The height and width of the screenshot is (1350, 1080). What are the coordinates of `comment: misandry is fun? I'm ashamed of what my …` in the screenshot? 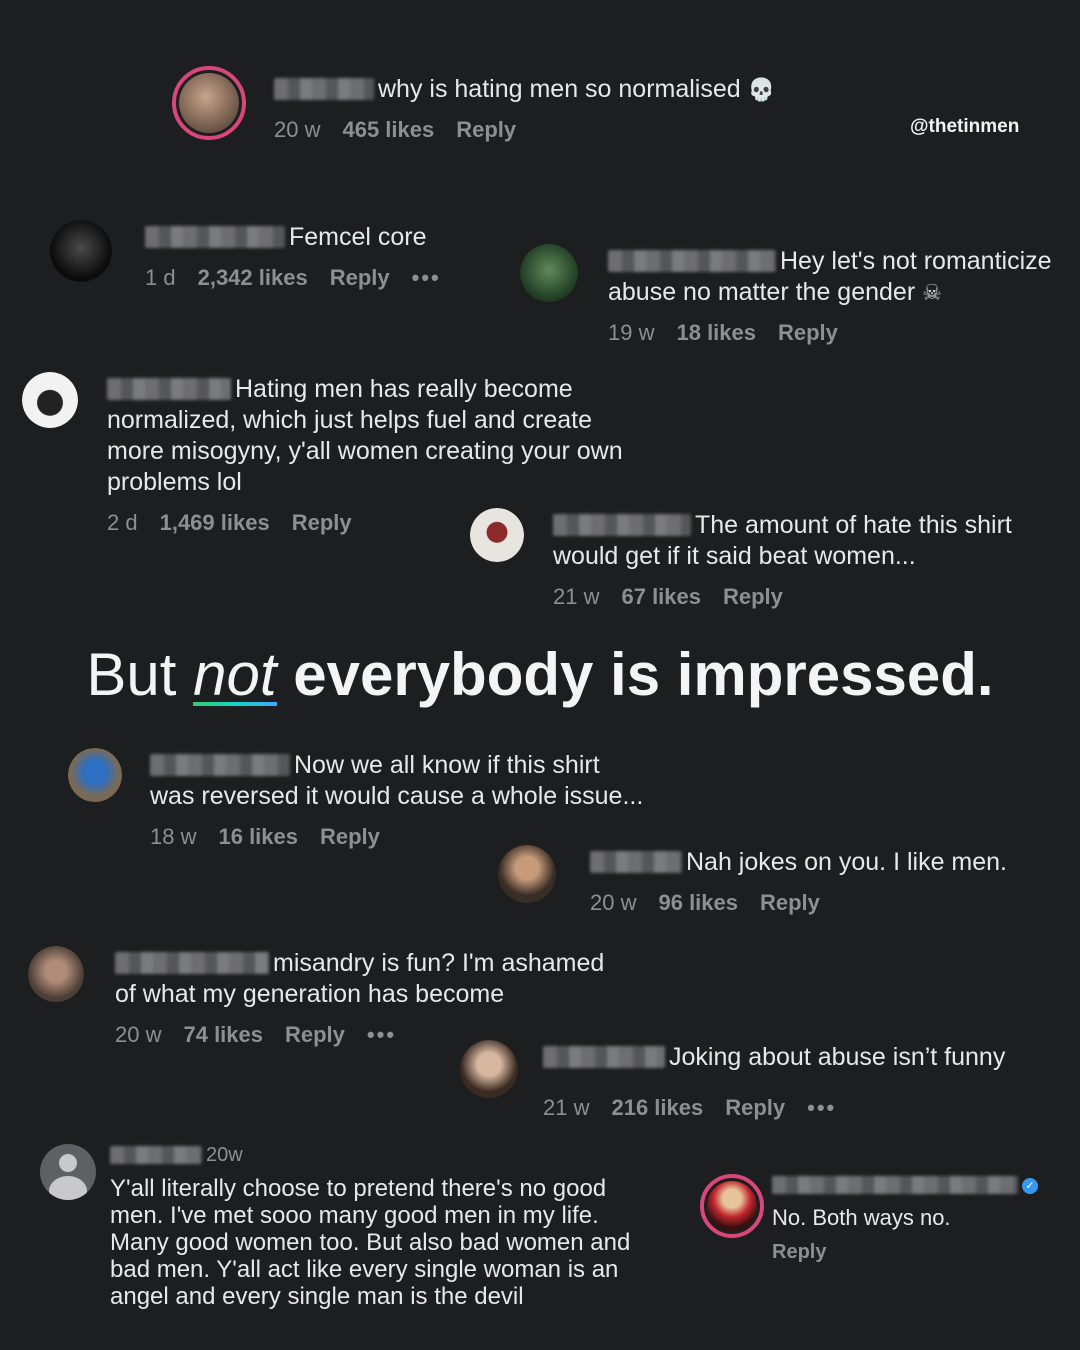 It's located at (370, 998).